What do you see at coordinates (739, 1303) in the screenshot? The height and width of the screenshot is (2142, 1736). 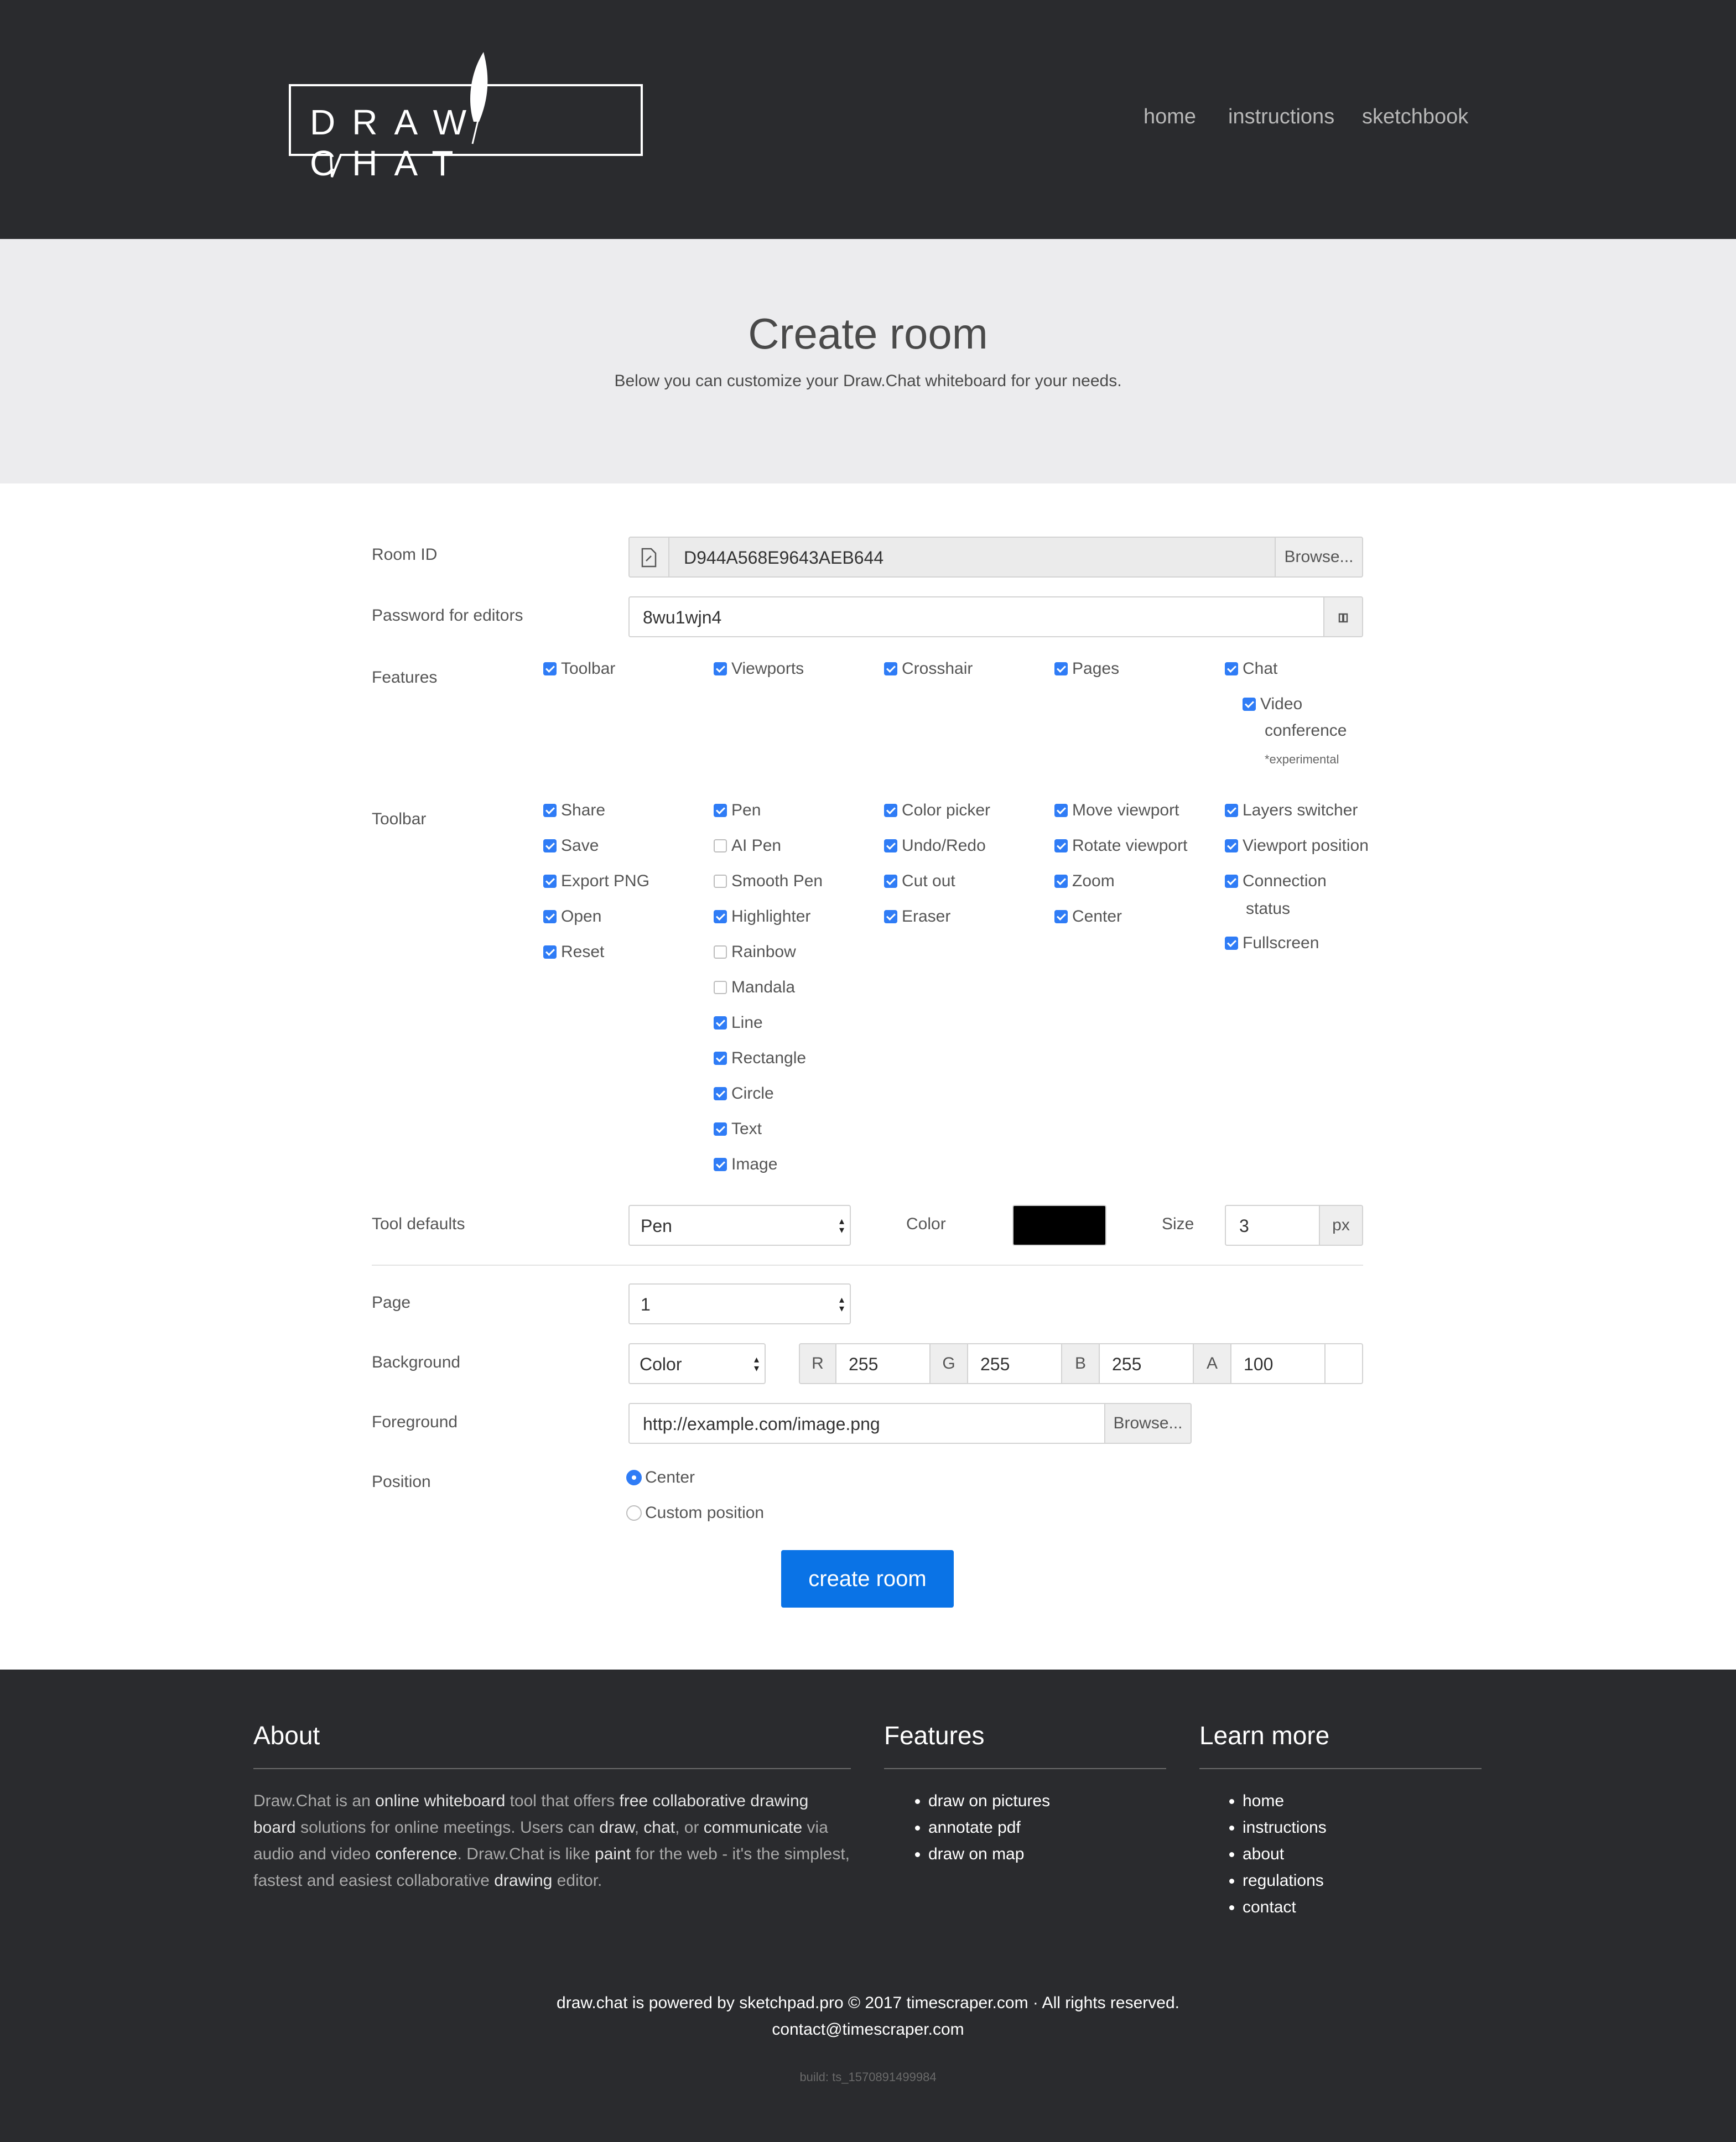 I see `page-select: 1 ▴ ▾` at bounding box center [739, 1303].